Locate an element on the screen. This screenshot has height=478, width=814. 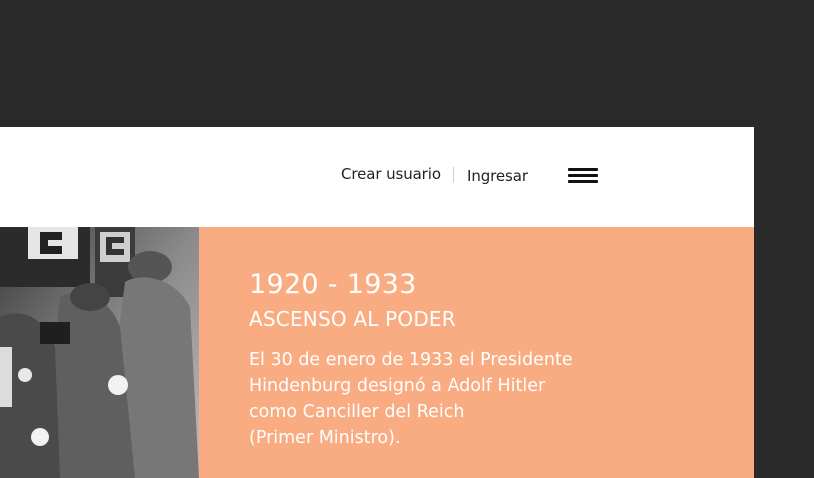
description-line: El 30 de enero de 1933 el Presidente is located at coordinates (411, 360).